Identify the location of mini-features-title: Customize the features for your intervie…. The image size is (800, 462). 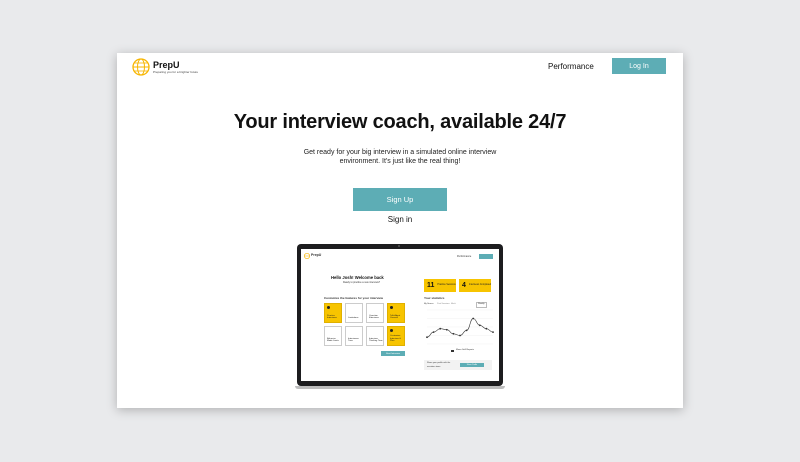
(354, 298).